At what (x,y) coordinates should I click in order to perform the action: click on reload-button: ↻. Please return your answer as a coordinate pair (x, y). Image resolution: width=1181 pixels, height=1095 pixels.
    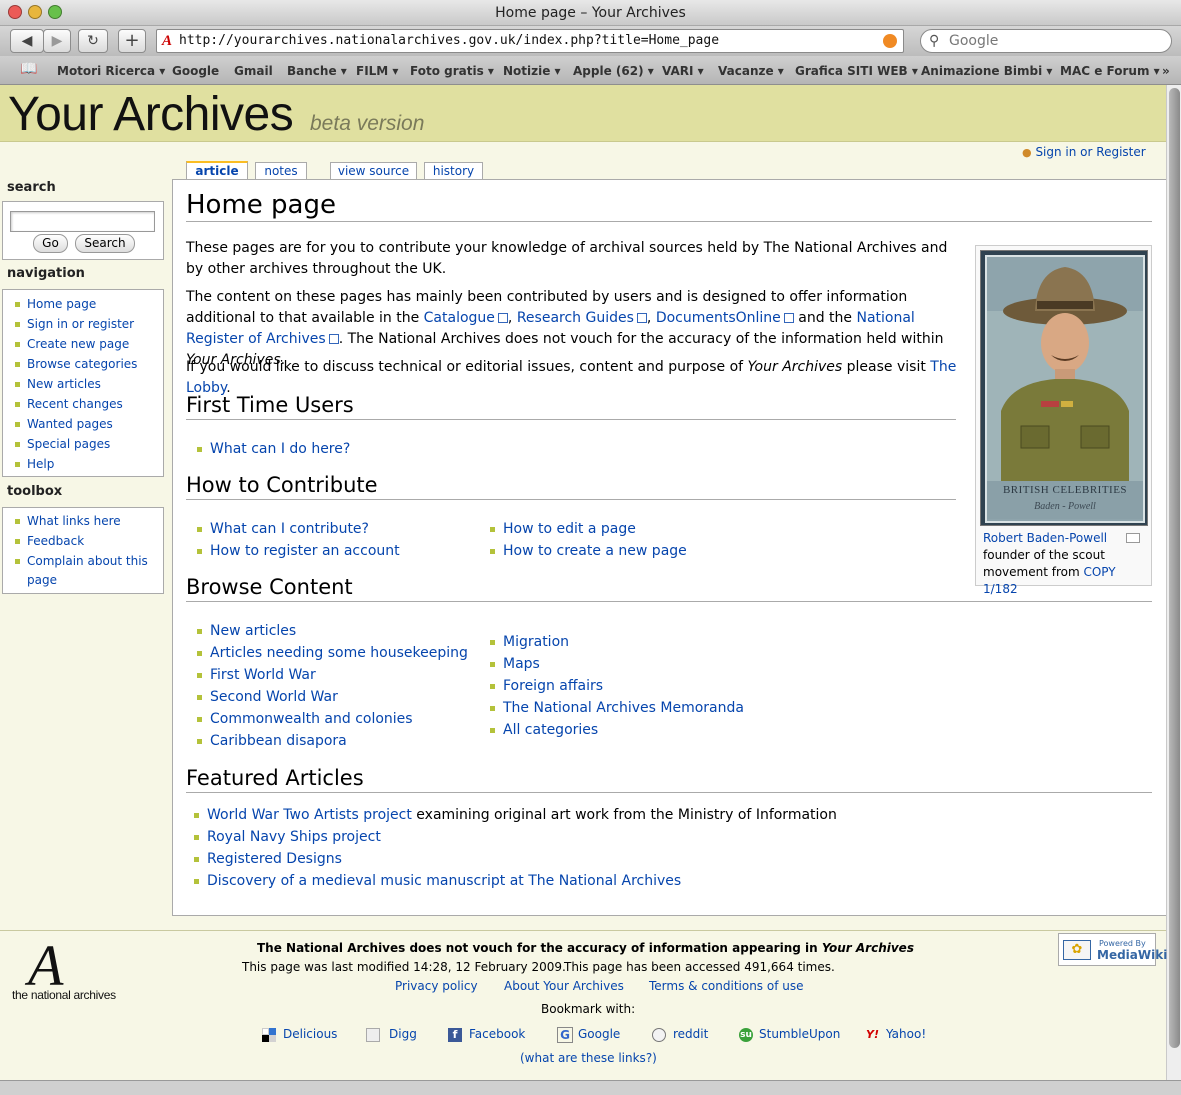
    Looking at the image, I should click on (93, 41).